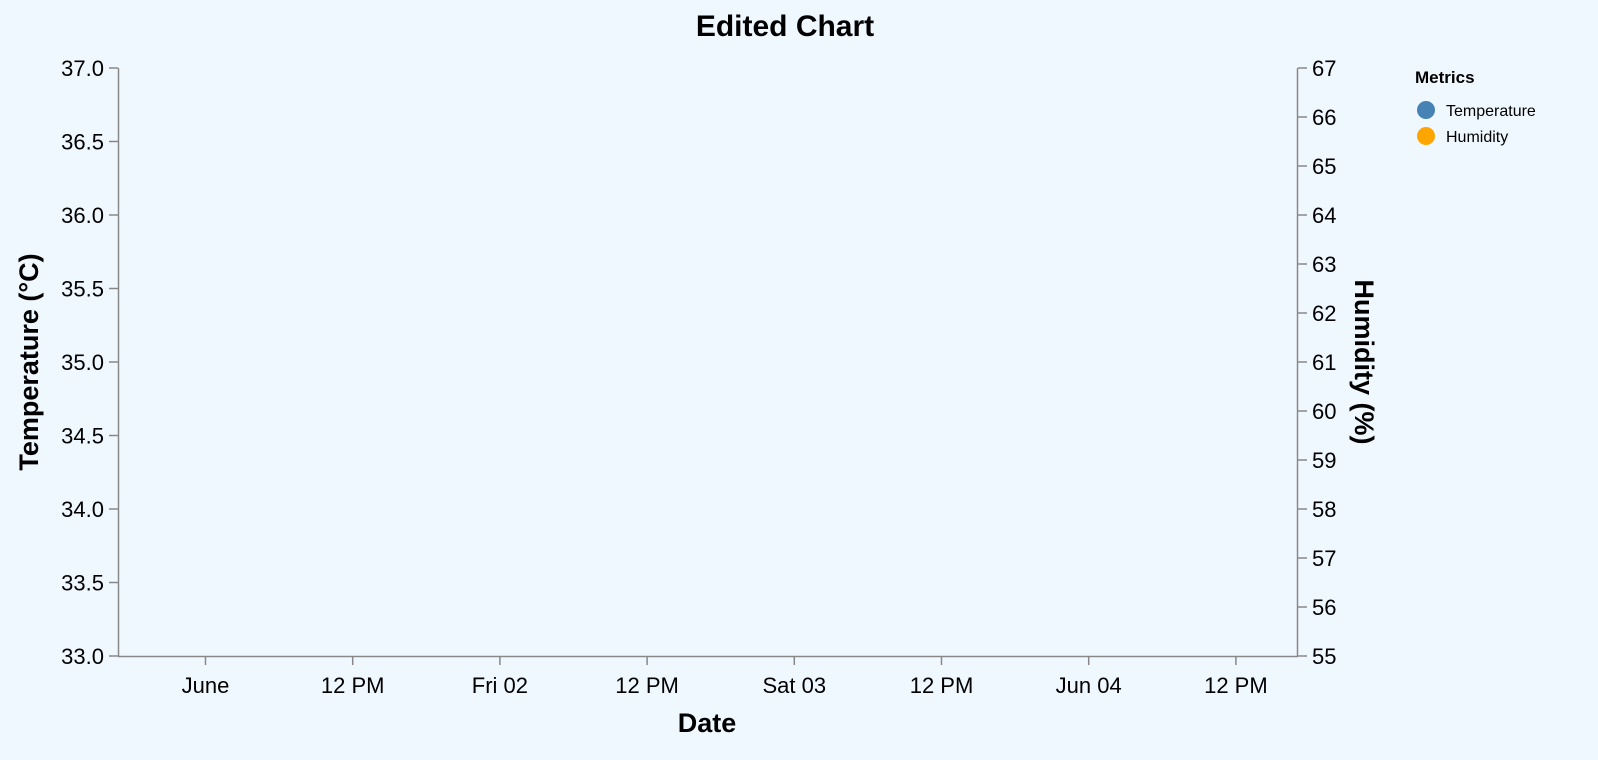 The height and width of the screenshot is (760, 1598). What do you see at coordinates (82, 142) in the screenshot?
I see `y-left-tick-label: 36.5` at bounding box center [82, 142].